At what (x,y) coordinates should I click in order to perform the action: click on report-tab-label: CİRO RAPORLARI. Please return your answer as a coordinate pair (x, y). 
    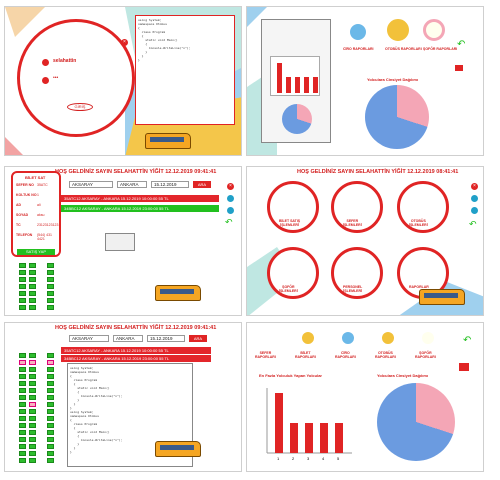
    Looking at the image, I should click on (345, 355).